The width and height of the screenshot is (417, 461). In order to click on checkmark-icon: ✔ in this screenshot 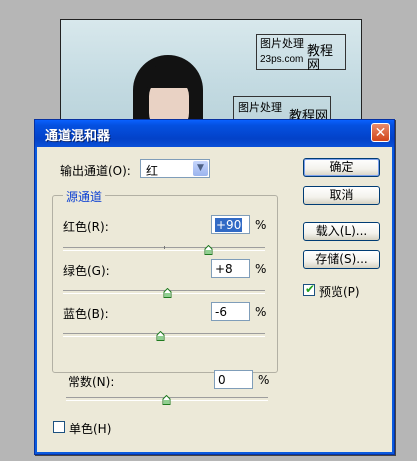, I will do `click(310, 289)`.